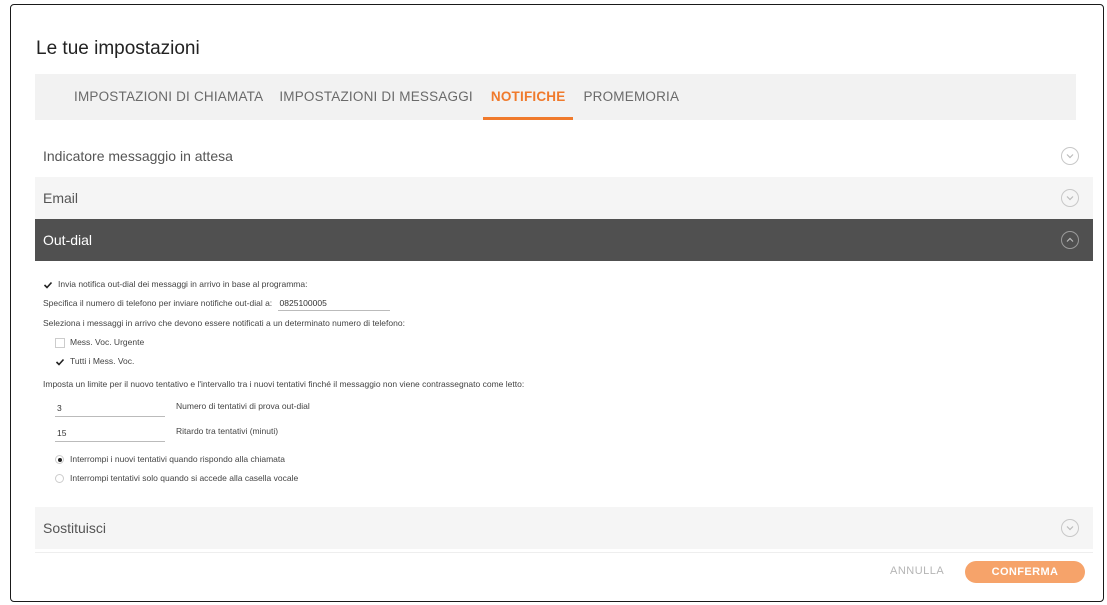 The width and height of the screenshot is (1107, 605). I want to click on chevron-up-icon, so click(1070, 240).